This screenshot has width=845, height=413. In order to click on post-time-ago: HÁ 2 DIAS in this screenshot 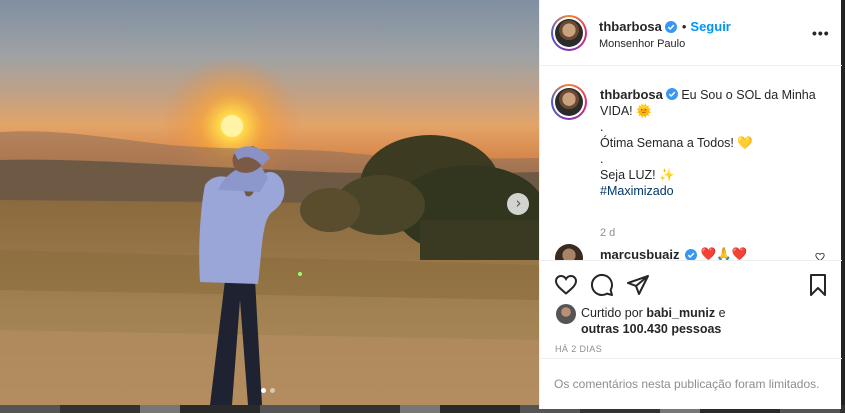, I will do `click(578, 349)`.